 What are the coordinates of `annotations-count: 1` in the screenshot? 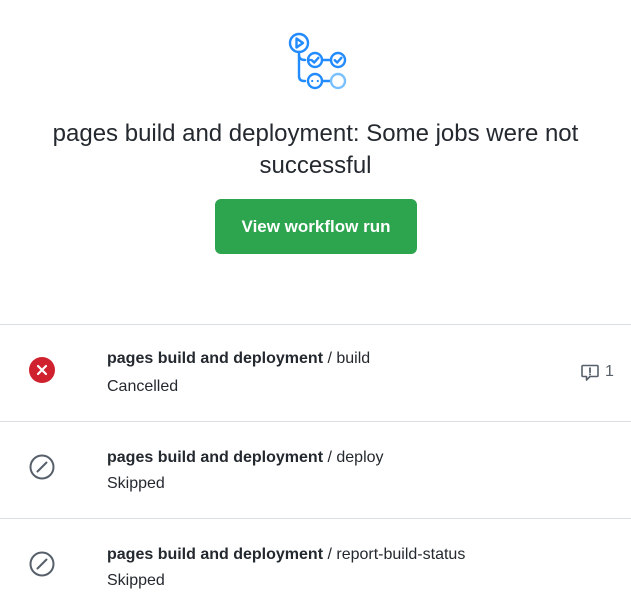 It's located at (600, 372).